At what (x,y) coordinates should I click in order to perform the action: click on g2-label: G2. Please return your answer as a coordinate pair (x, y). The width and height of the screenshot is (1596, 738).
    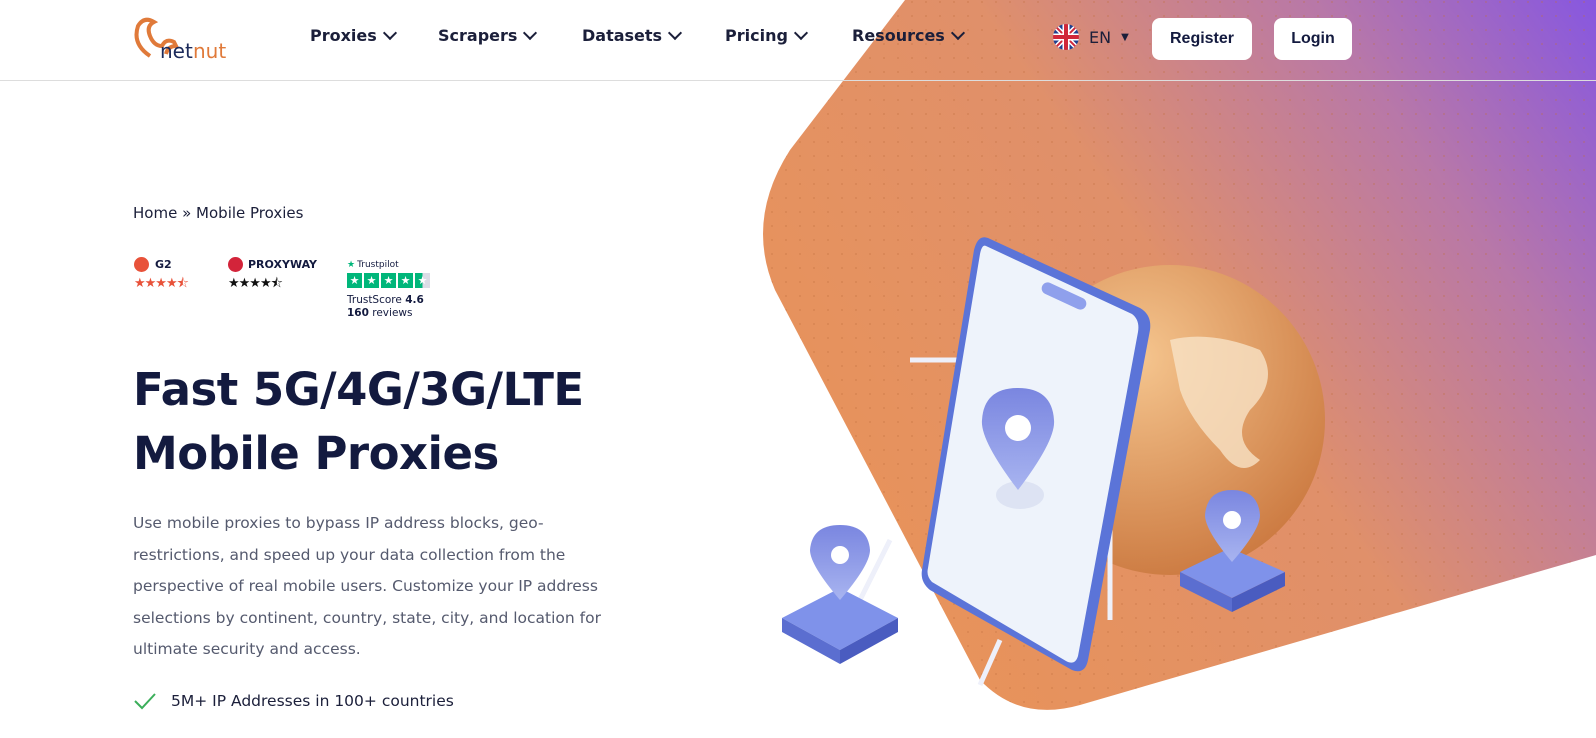
    Looking at the image, I should click on (163, 264).